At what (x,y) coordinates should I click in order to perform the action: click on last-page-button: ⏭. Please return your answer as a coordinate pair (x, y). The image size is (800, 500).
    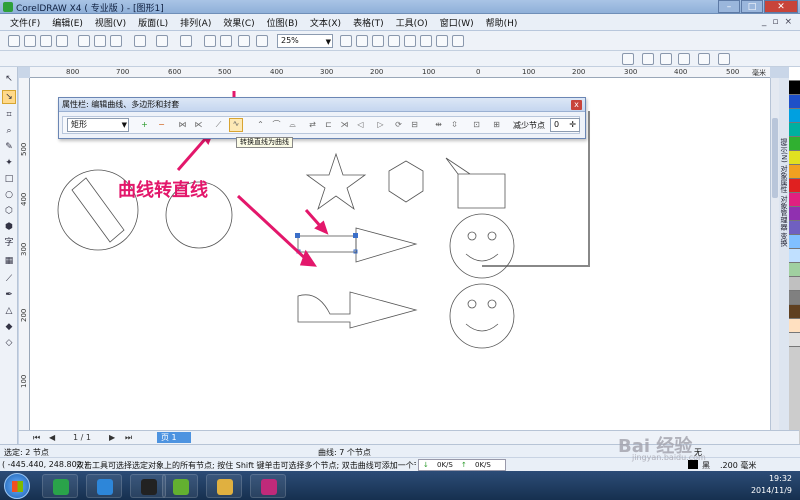
    Looking at the image, I should click on (128, 438).